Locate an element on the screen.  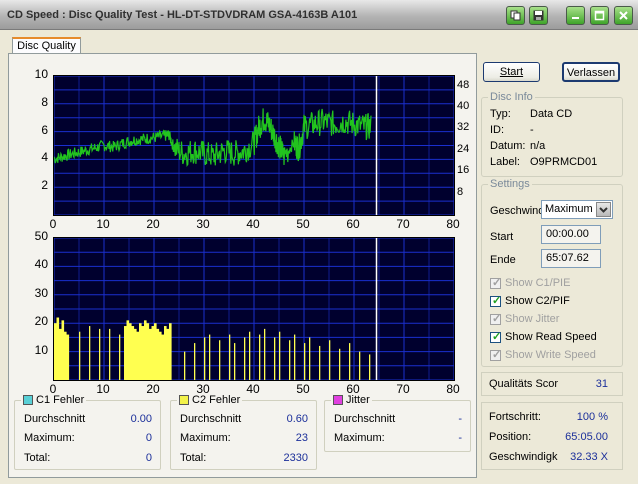
checkbox-show-c1-pie: ✓ Show C1/PIE is located at coordinates (530, 283).